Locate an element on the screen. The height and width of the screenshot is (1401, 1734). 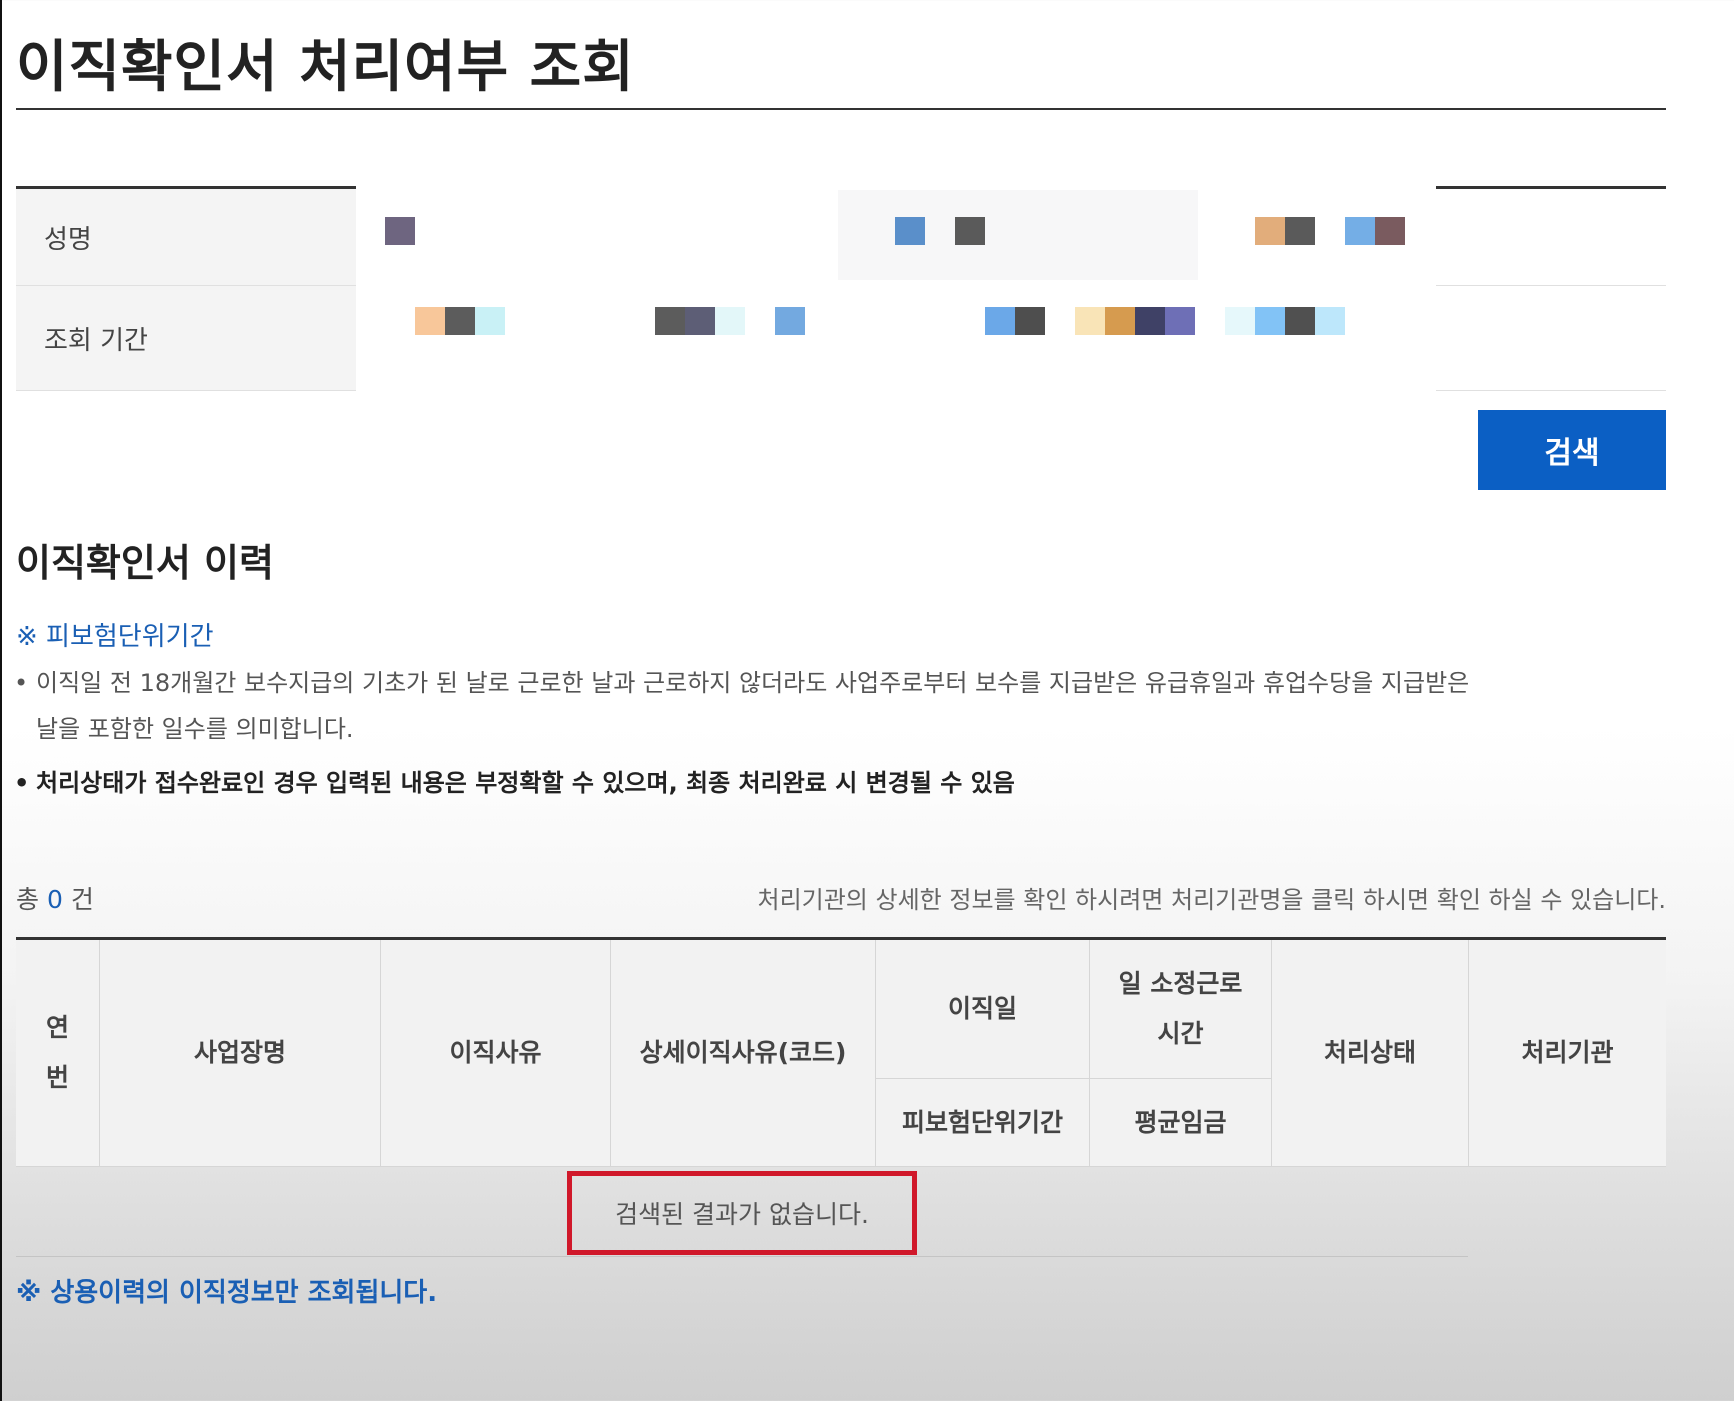
table-body-bottom is located at coordinates (742, 1256).